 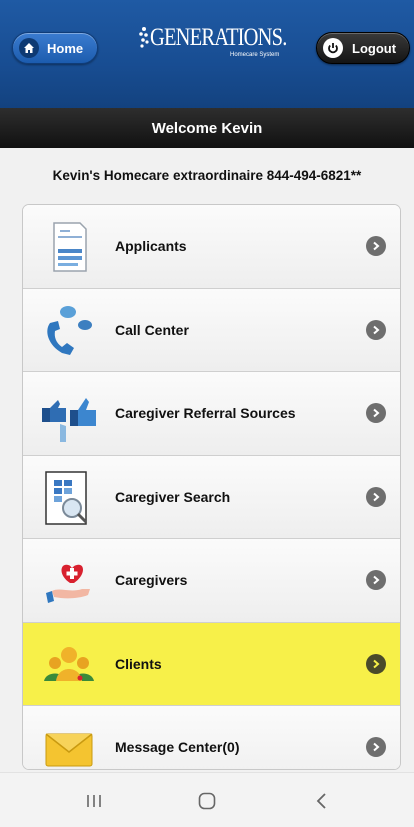 What do you see at coordinates (152, 329) in the screenshot?
I see `menu-item-label: Call Center` at bounding box center [152, 329].